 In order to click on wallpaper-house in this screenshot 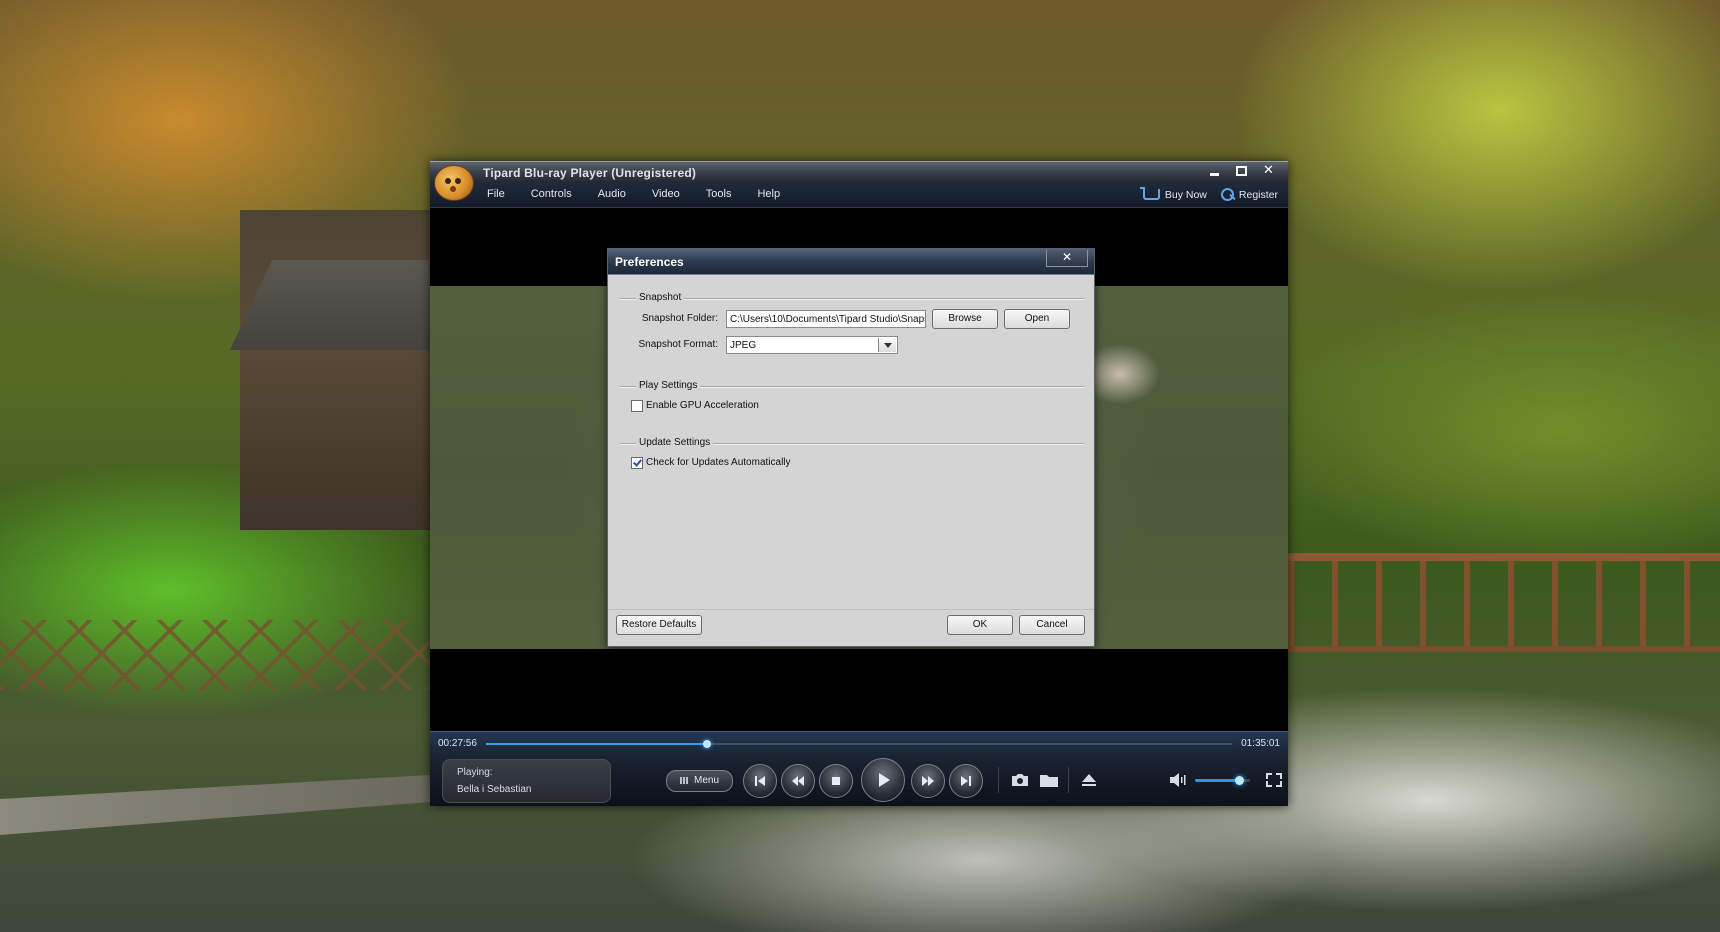, I will do `click(335, 370)`.